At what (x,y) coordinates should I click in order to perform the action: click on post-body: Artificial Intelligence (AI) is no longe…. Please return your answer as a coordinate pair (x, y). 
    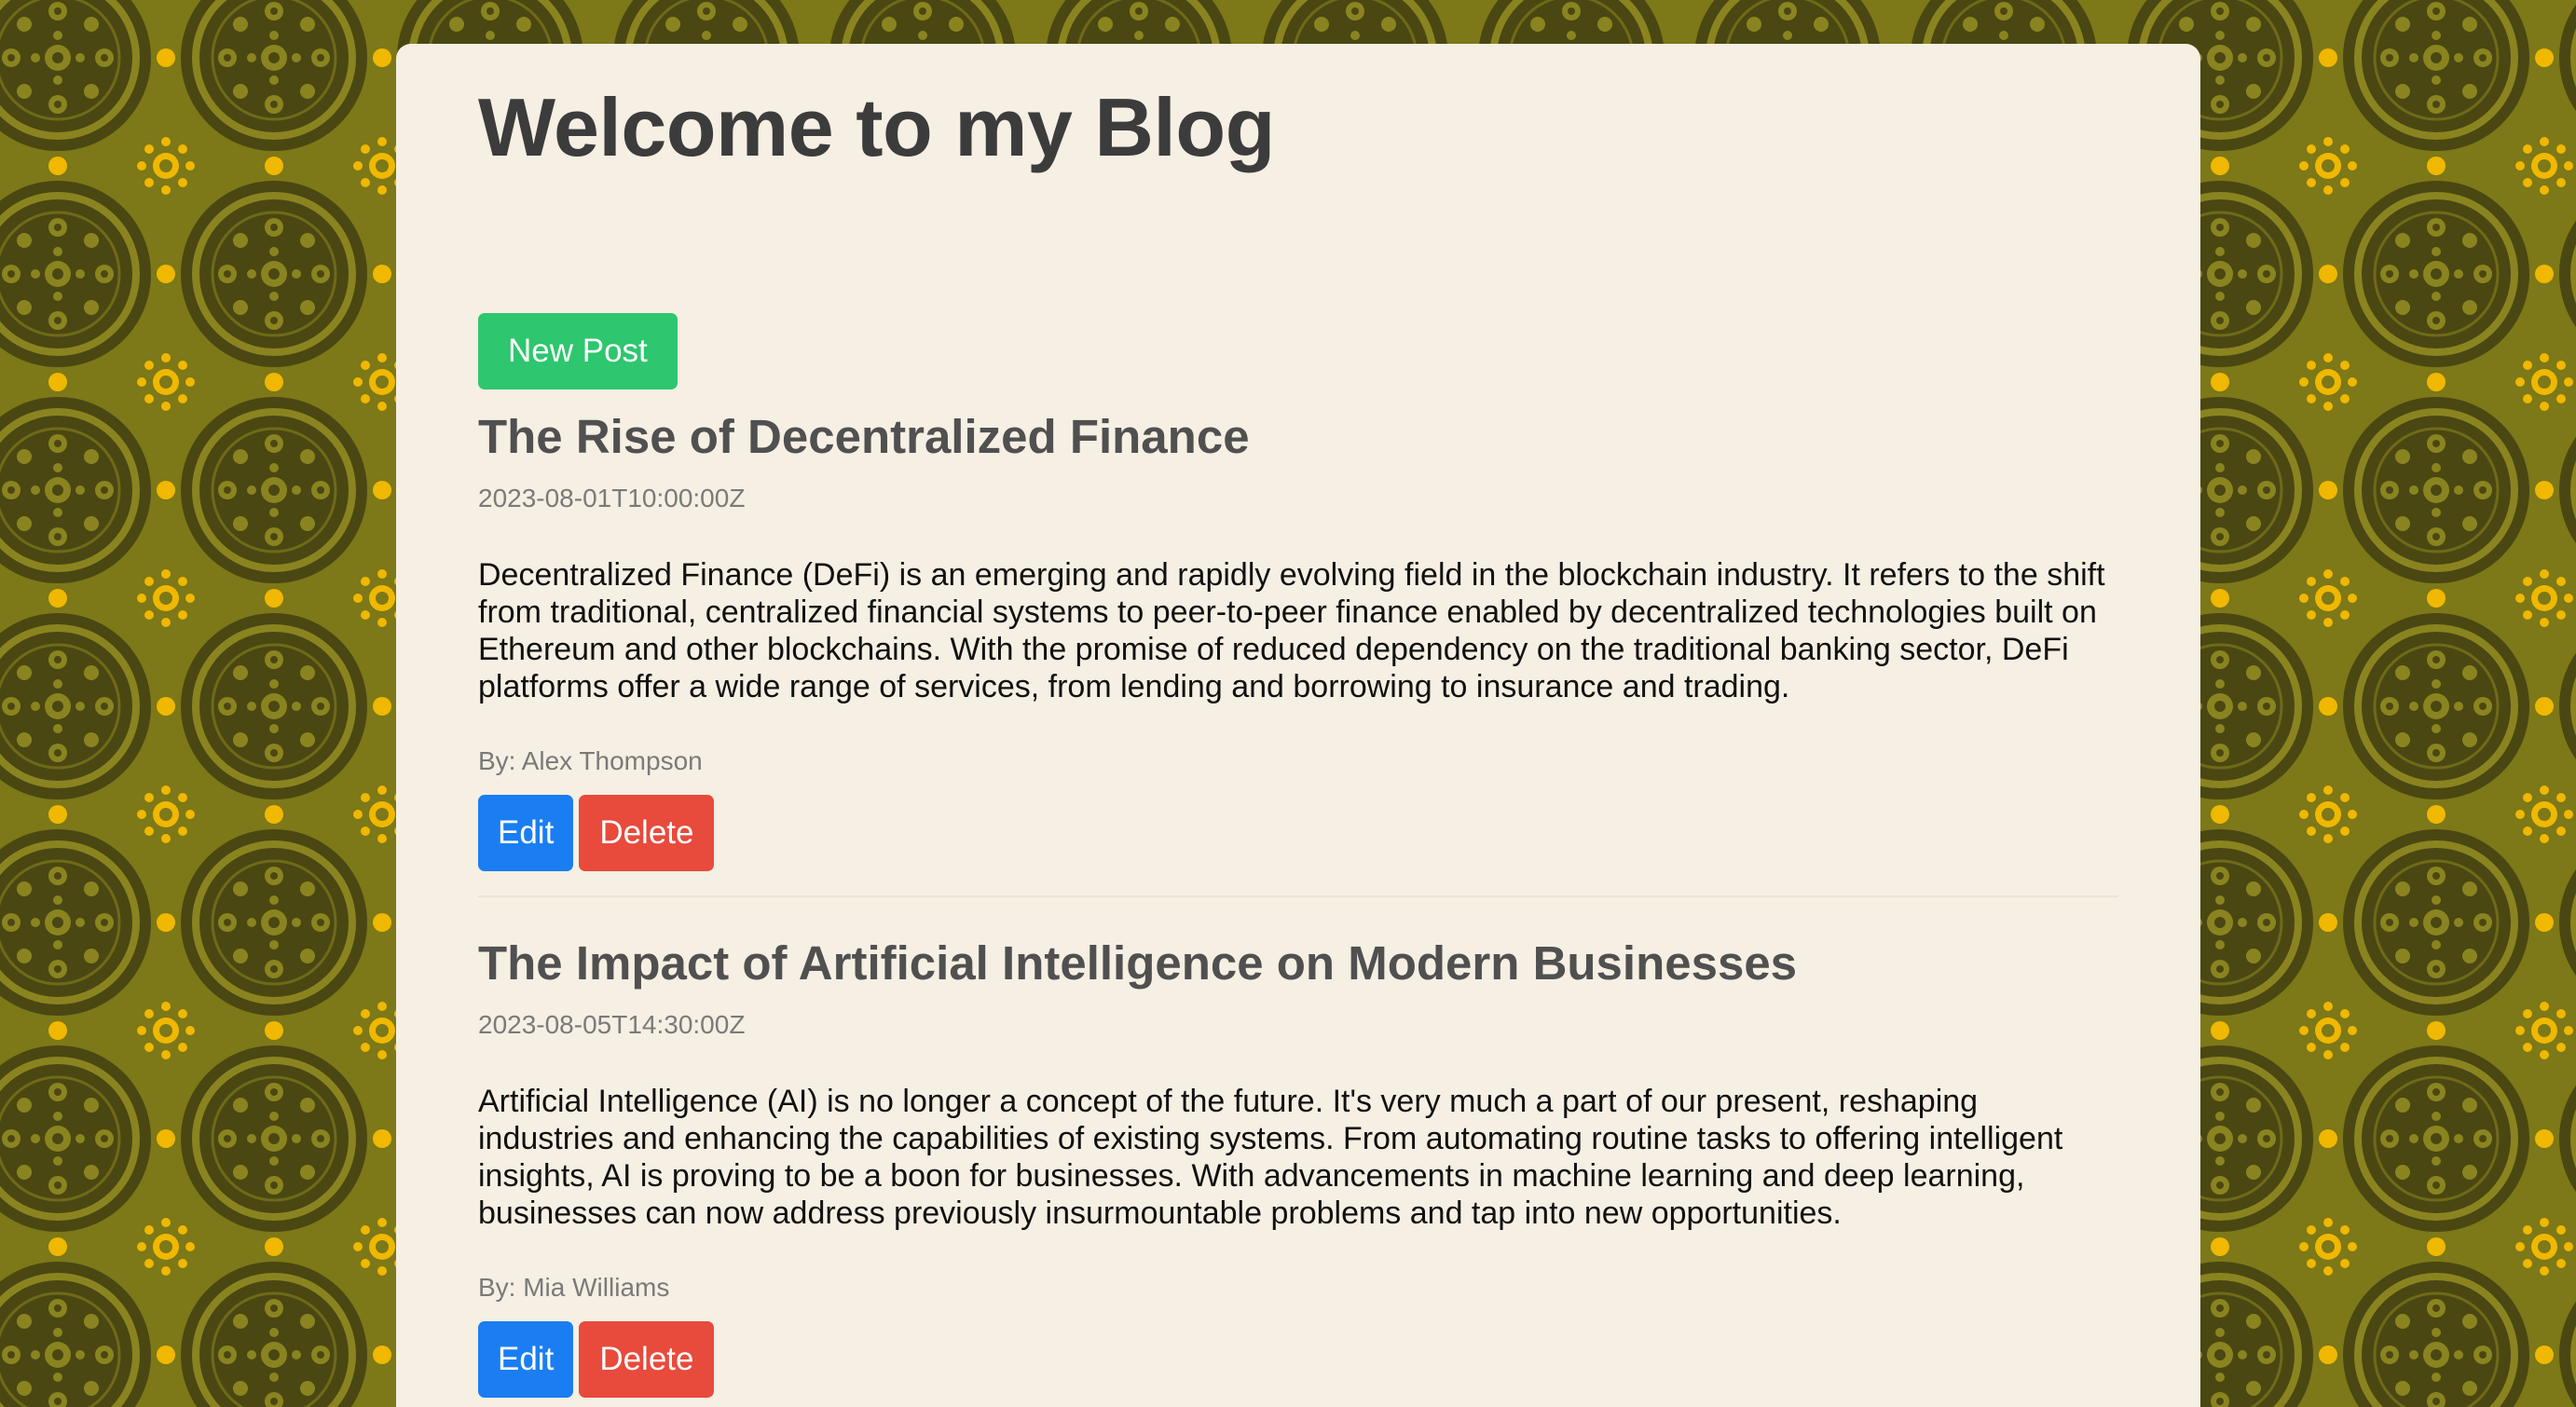
    Looking at the image, I should click on (1270, 1158).